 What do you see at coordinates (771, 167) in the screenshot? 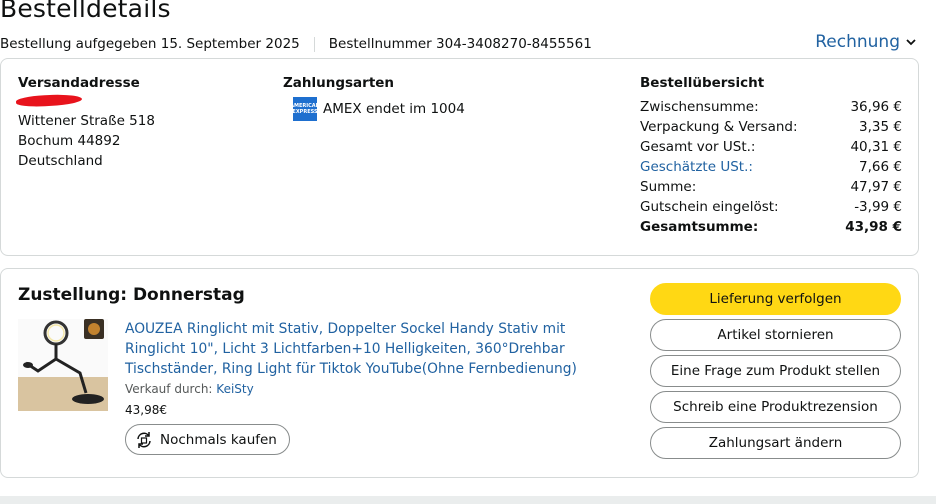
I see `summary-row: Geschätzte USt.: 7,66 €` at bounding box center [771, 167].